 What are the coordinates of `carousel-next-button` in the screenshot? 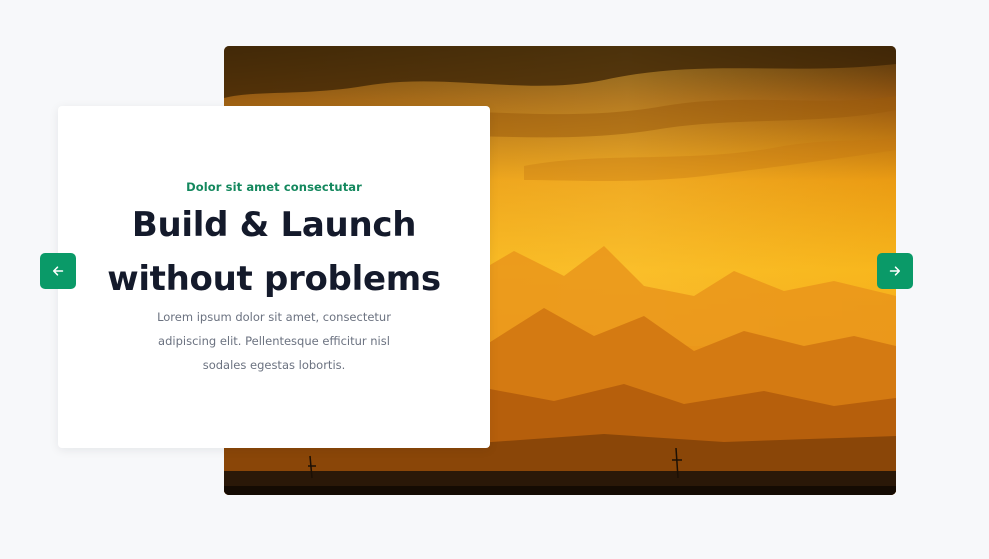 It's located at (895, 271).